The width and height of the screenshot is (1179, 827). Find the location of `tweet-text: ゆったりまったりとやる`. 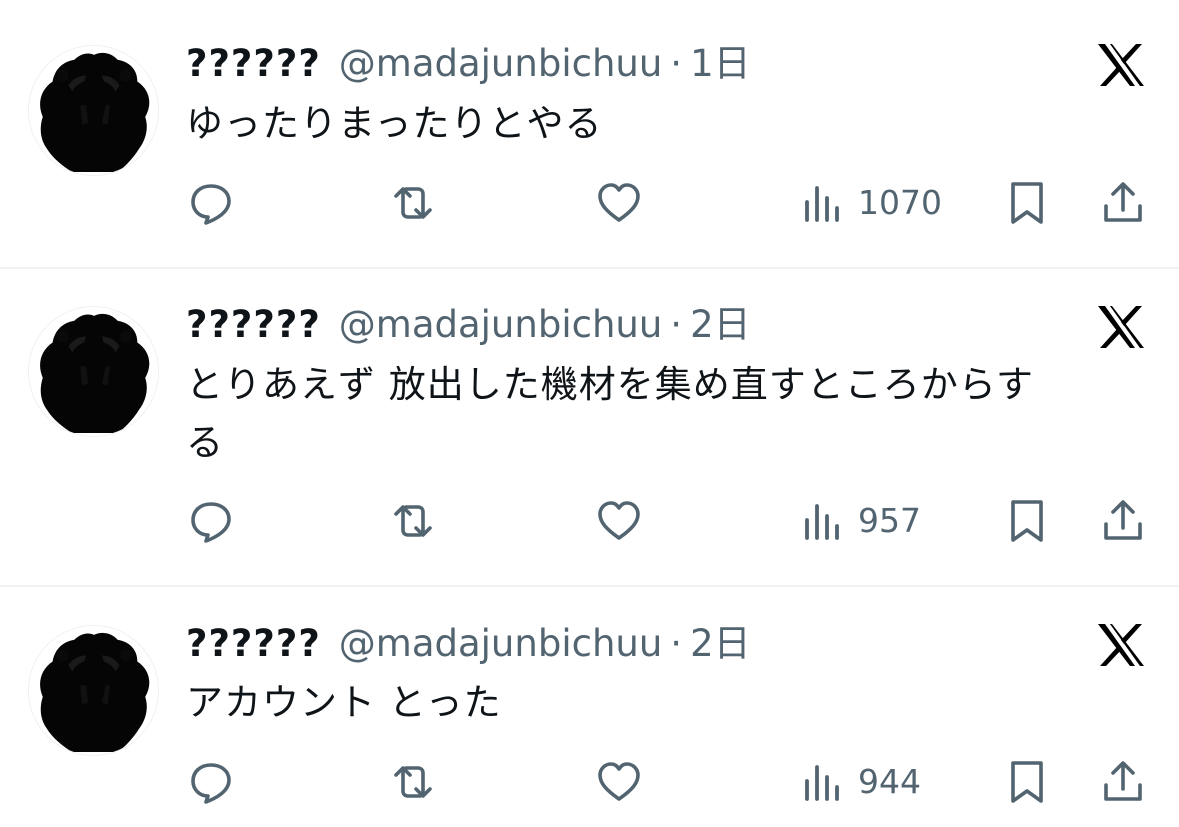

tweet-text: ゆったりまったりとやる is located at coordinates (666, 124).